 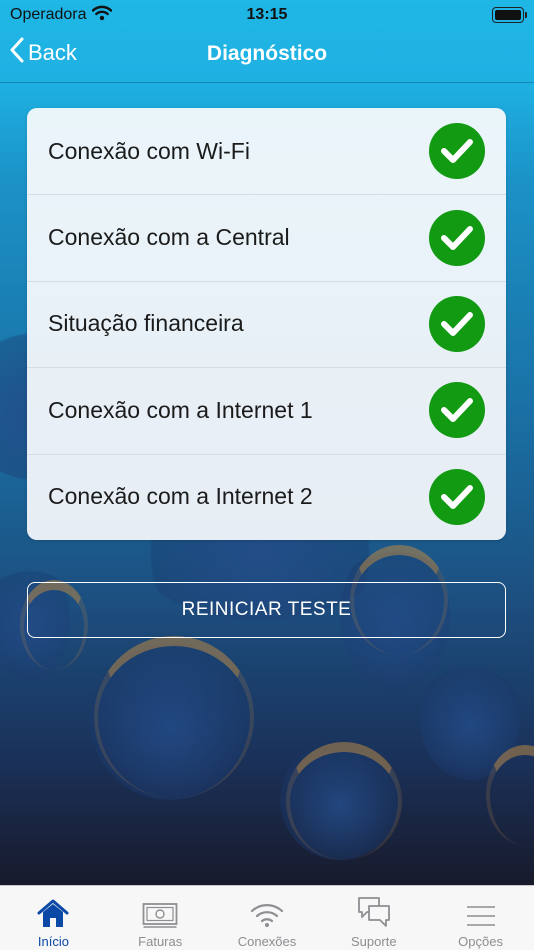 I want to click on home-icon, so click(x=53, y=912).